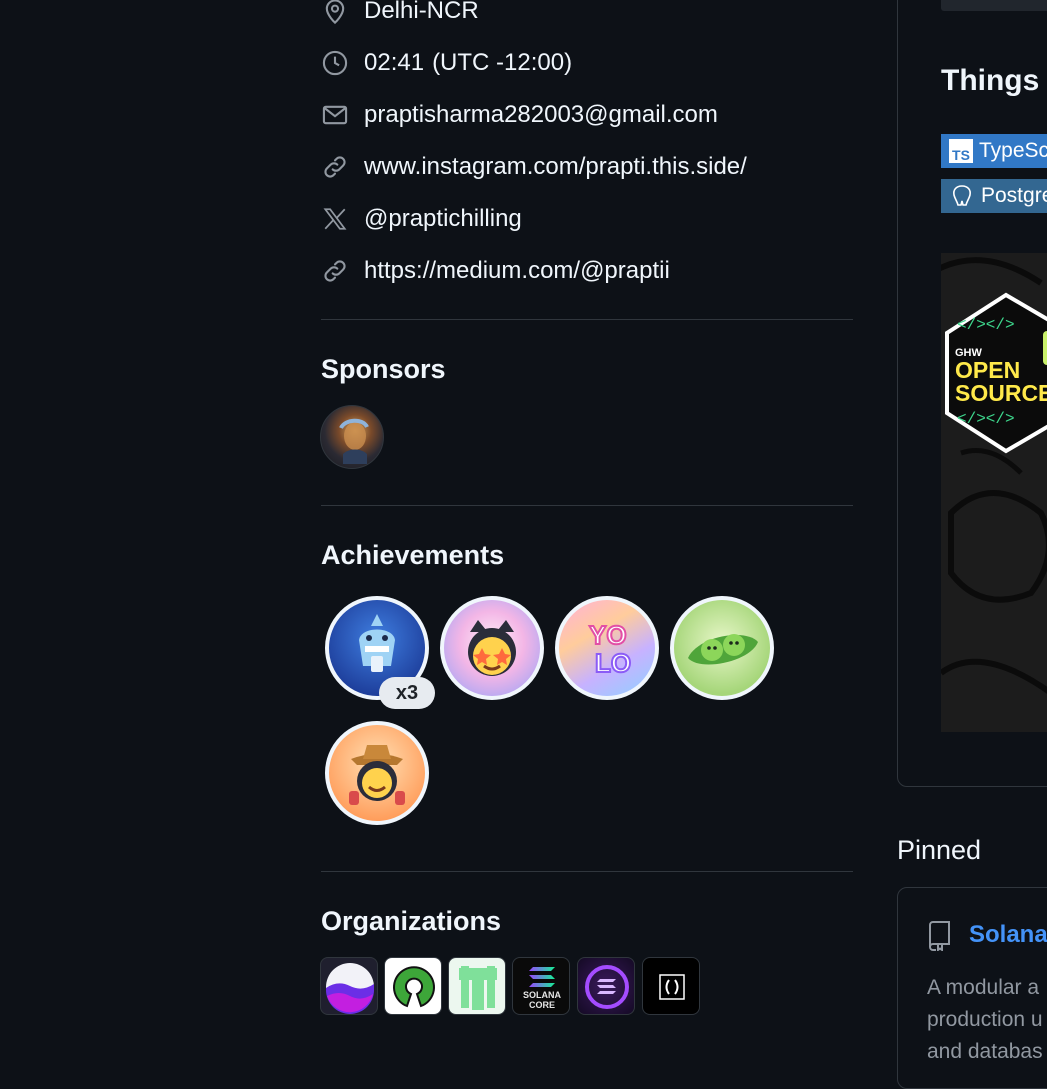  I want to click on organizations-heading: Organizations, so click(411, 921).